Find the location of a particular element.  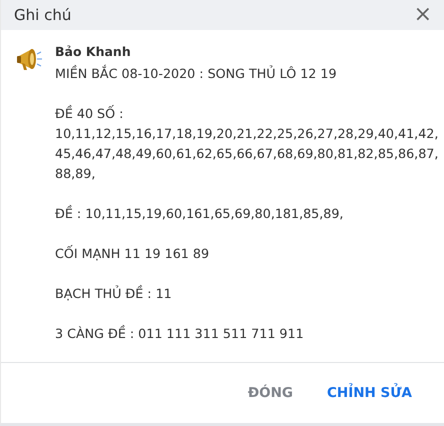

author-name: Bảo Khanh is located at coordinates (93, 52).